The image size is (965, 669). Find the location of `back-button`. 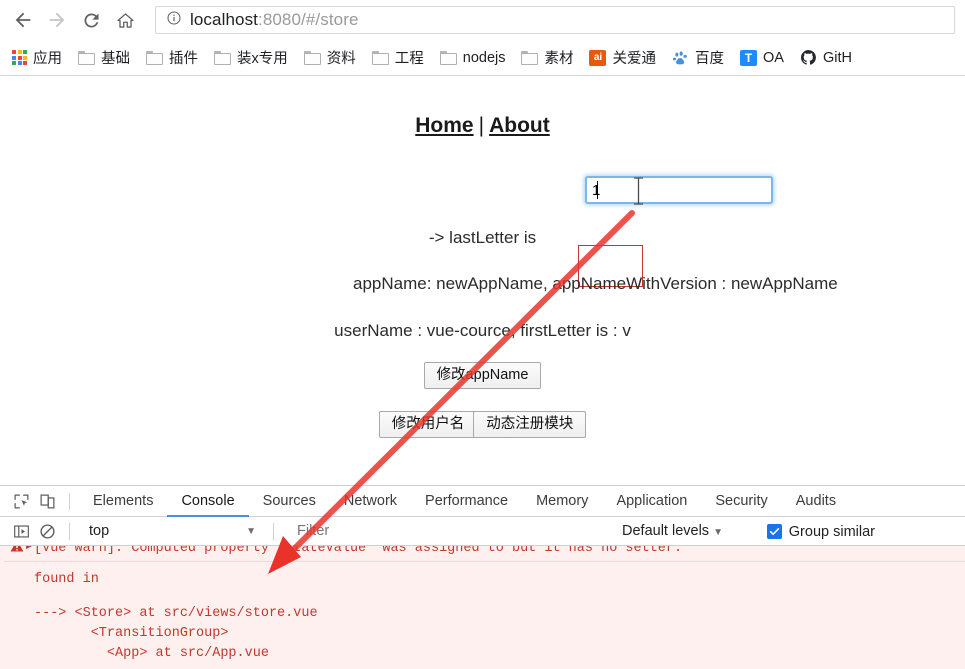

back-button is located at coordinates (23, 20).